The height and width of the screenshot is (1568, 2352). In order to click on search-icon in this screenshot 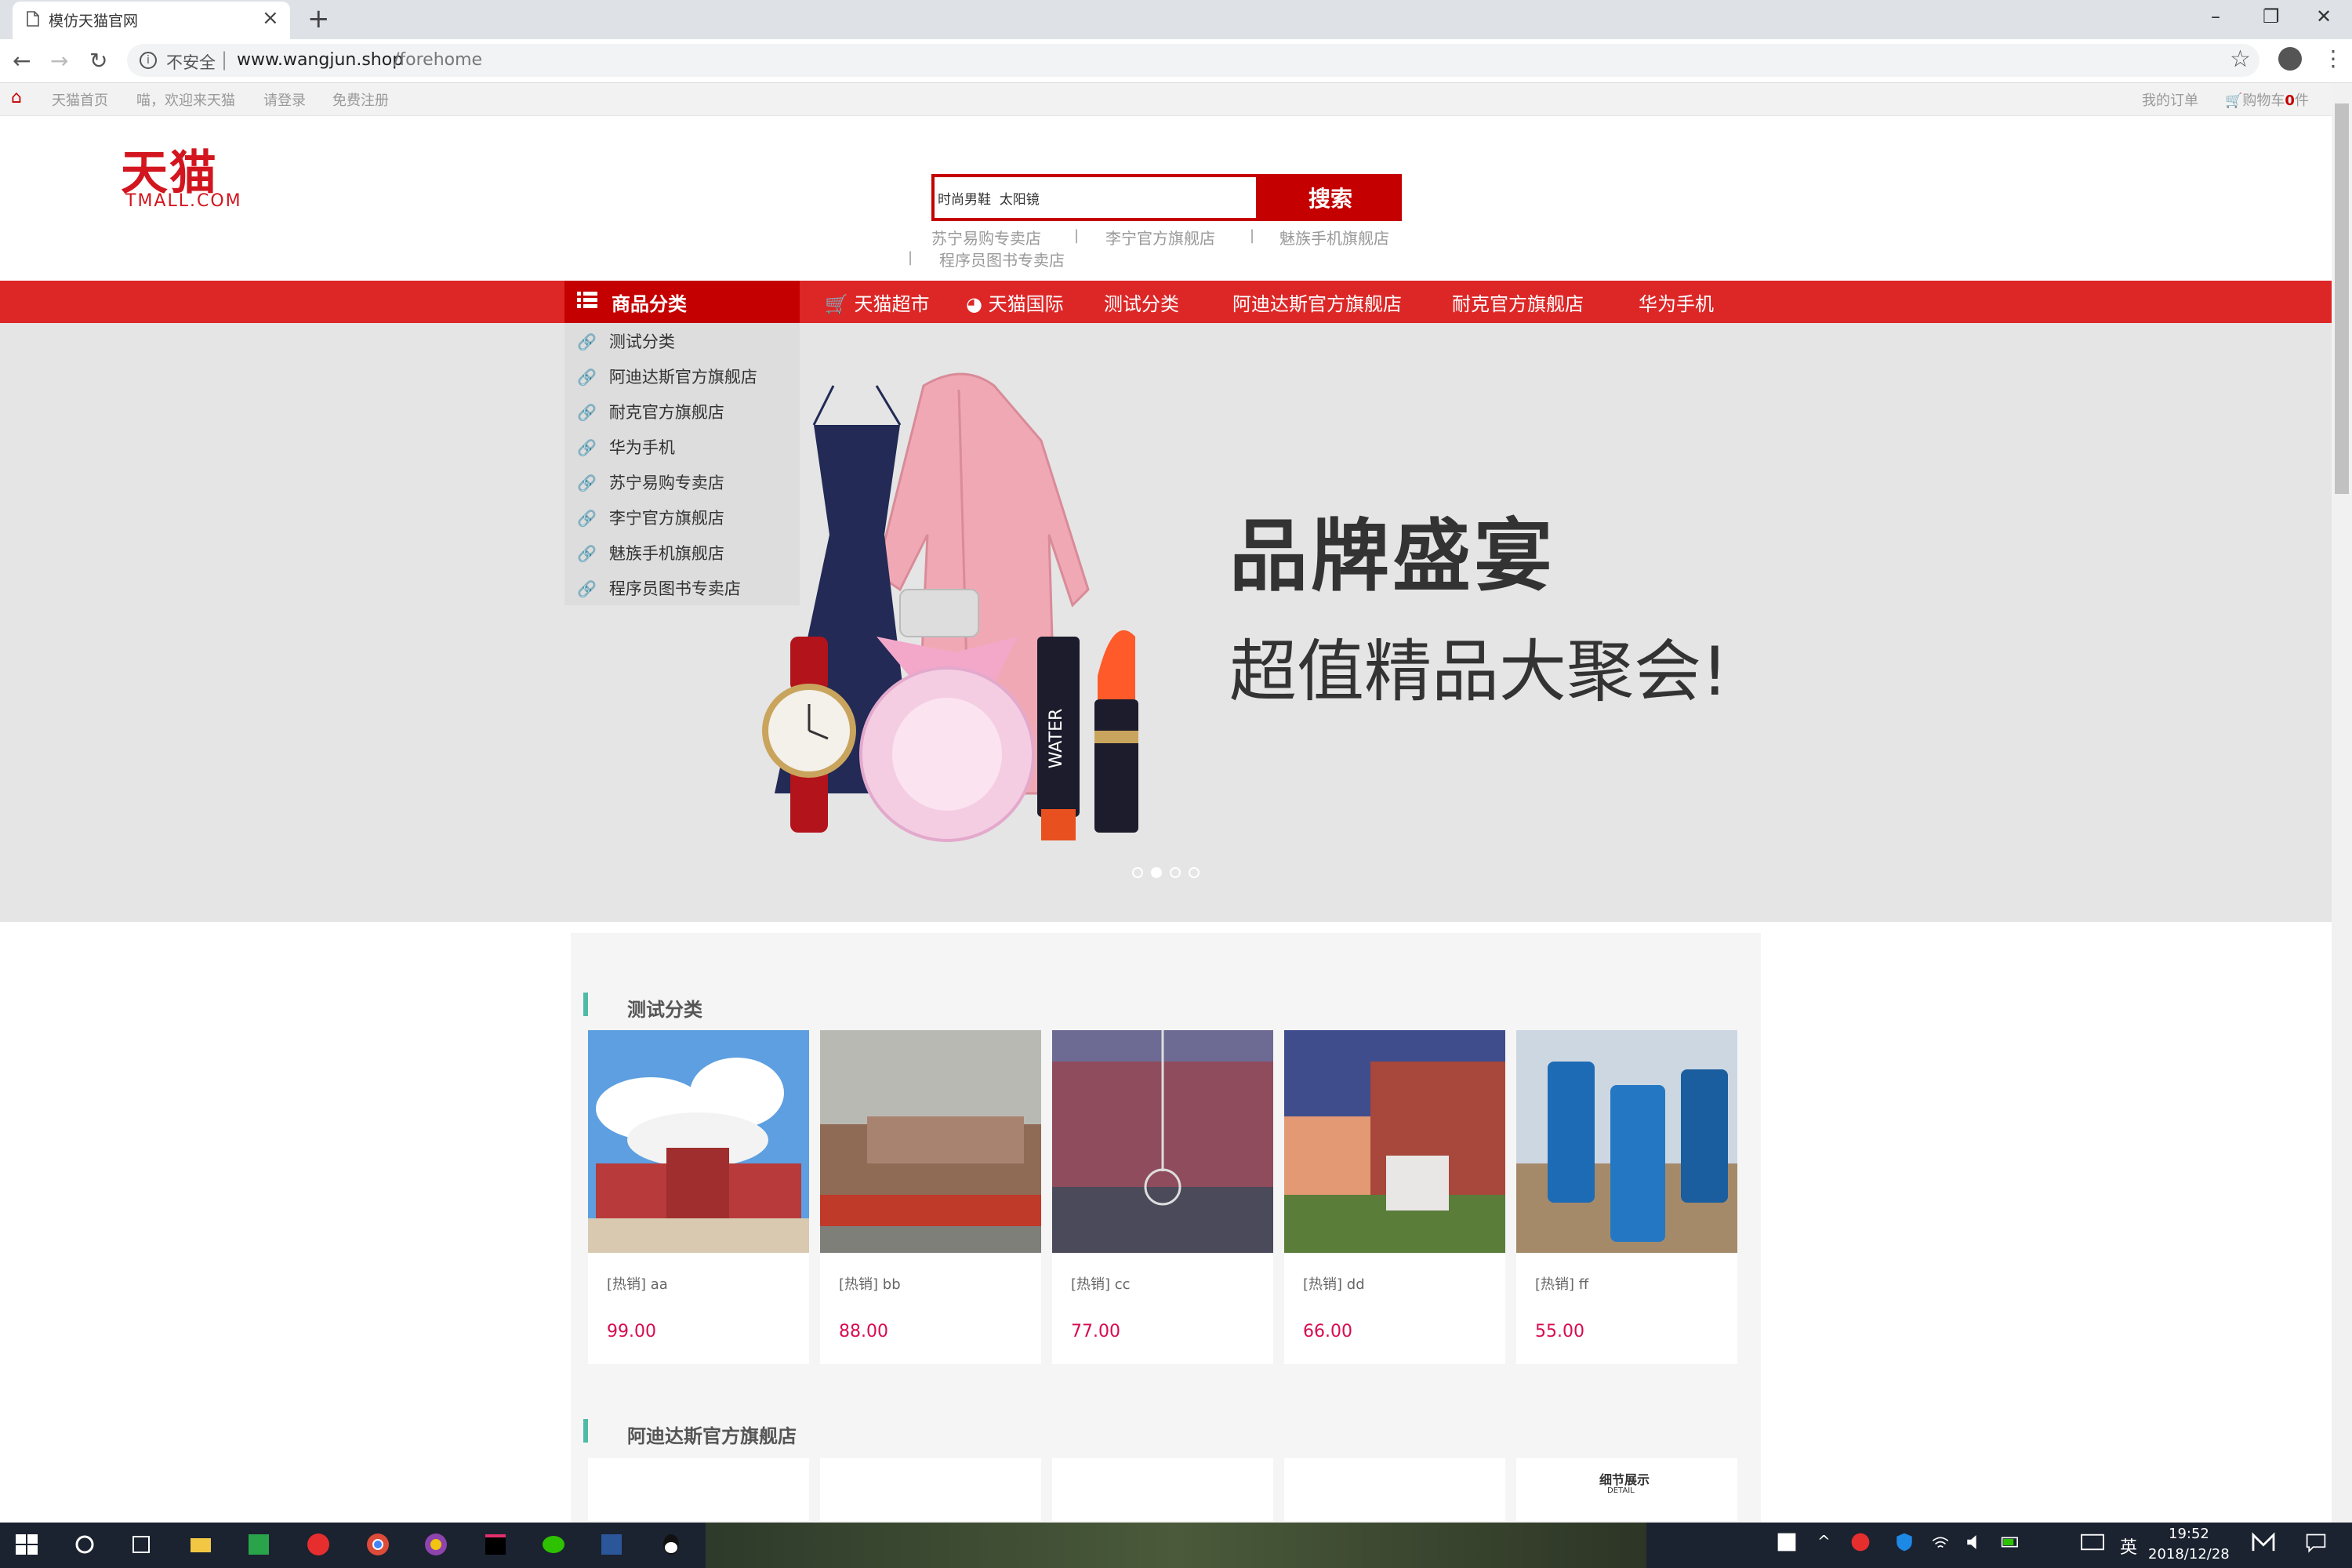, I will do `click(84, 1544)`.